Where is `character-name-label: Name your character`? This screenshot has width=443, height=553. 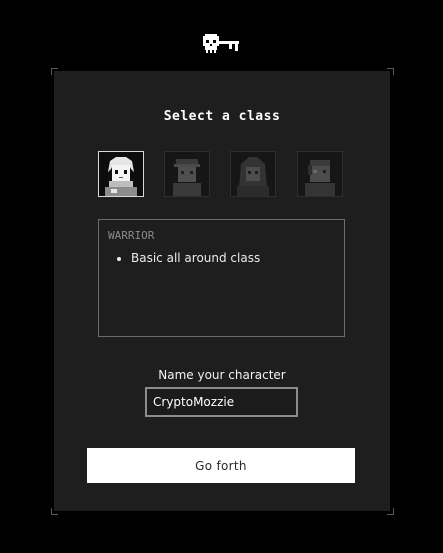
character-name-label: Name your character is located at coordinates (222, 375).